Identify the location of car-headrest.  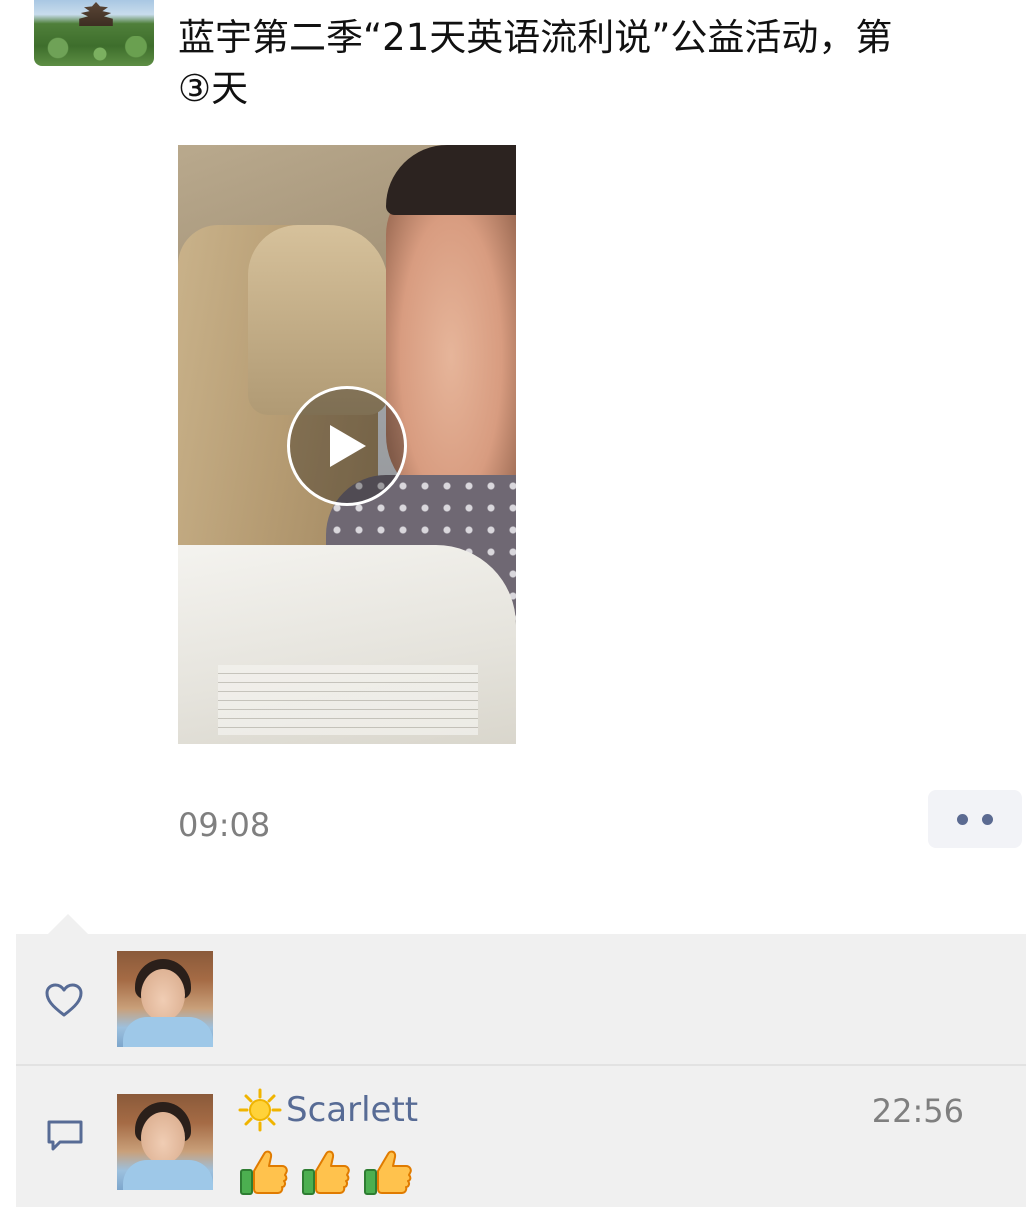
(318, 320).